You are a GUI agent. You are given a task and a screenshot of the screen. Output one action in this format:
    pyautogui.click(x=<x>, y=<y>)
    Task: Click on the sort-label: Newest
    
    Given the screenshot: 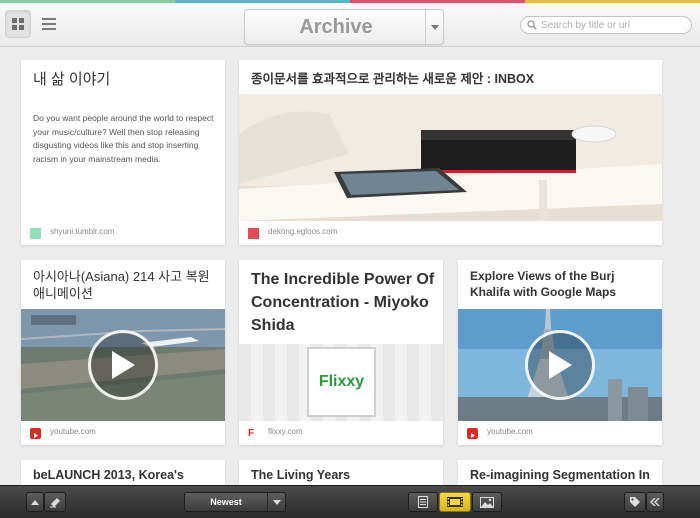 What is the action you would take?
    pyautogui.click(x=226, y=502)
    